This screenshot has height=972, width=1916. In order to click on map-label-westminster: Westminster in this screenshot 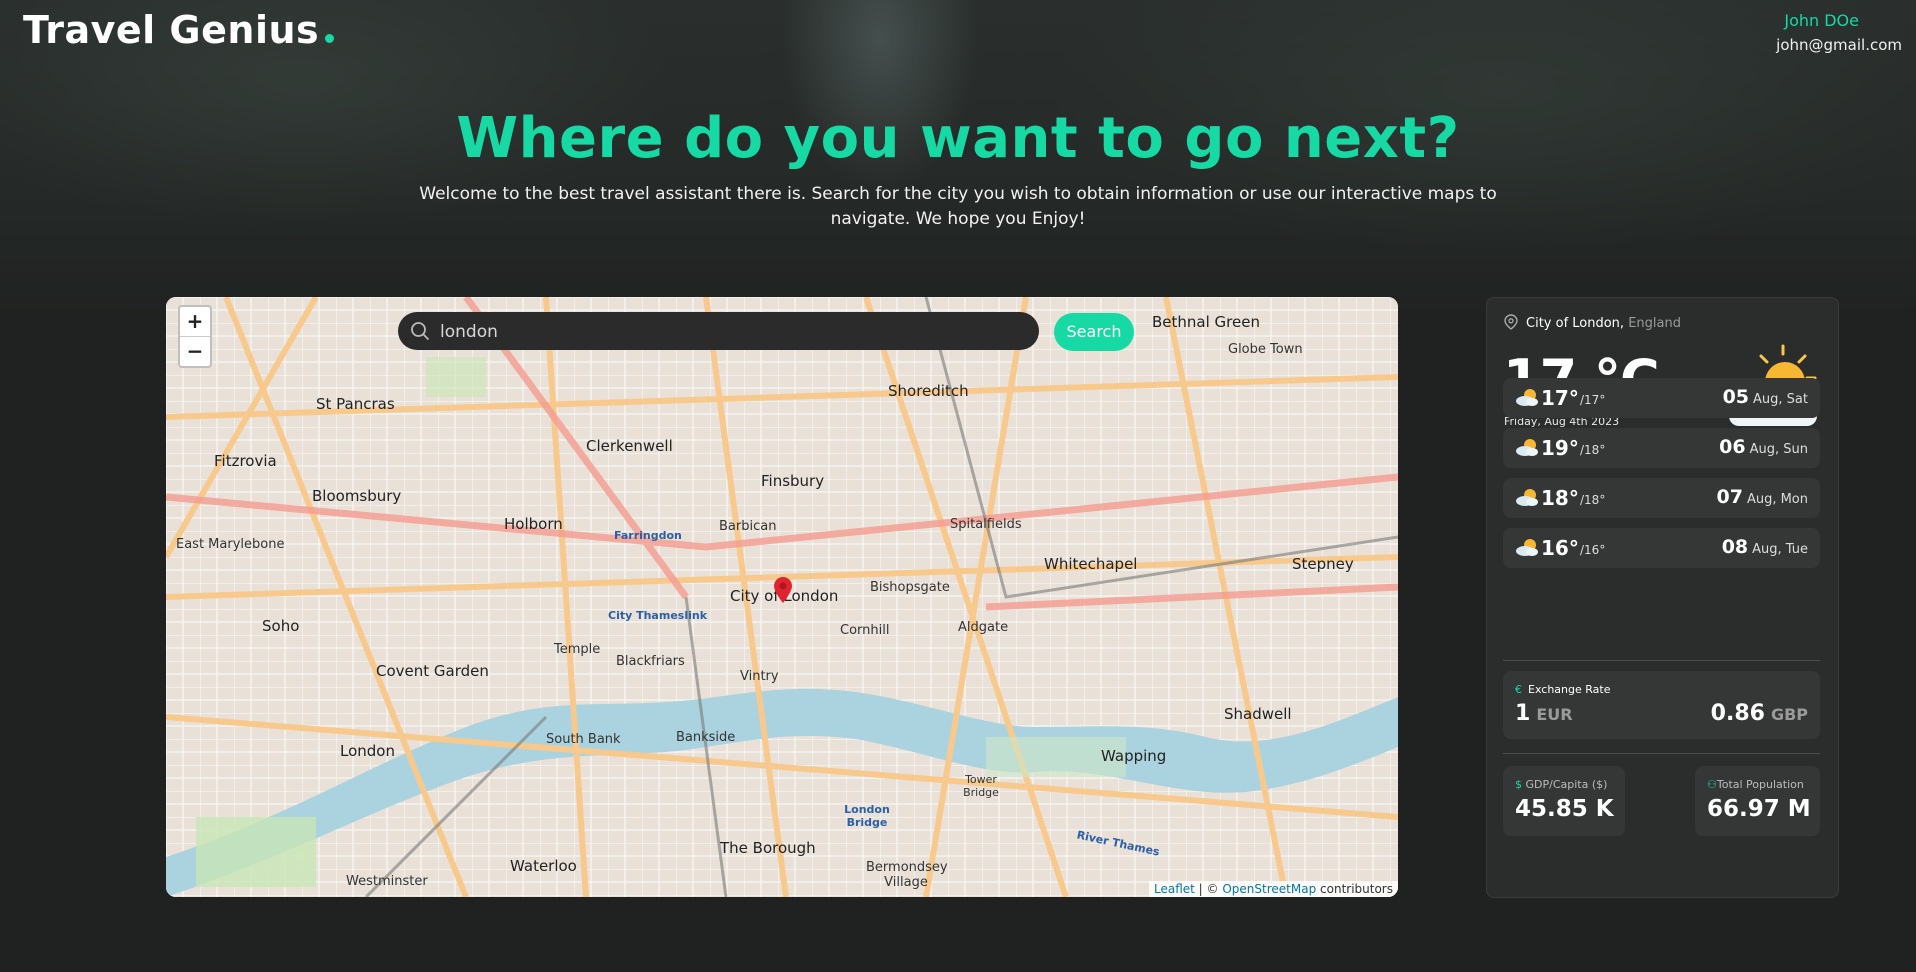, I will do `click(387, 881)`.